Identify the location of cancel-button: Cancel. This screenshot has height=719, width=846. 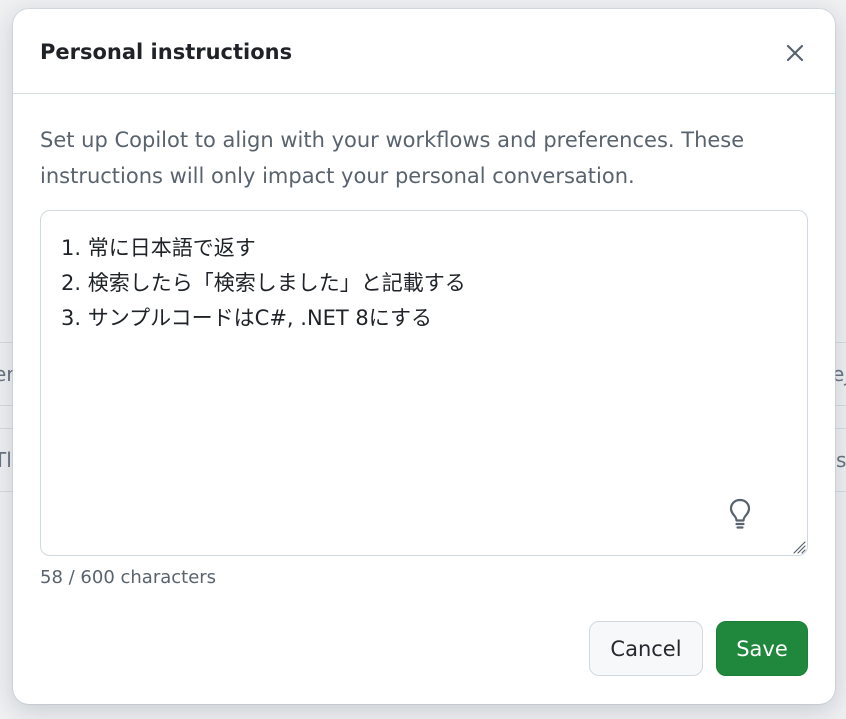
(646, 648).